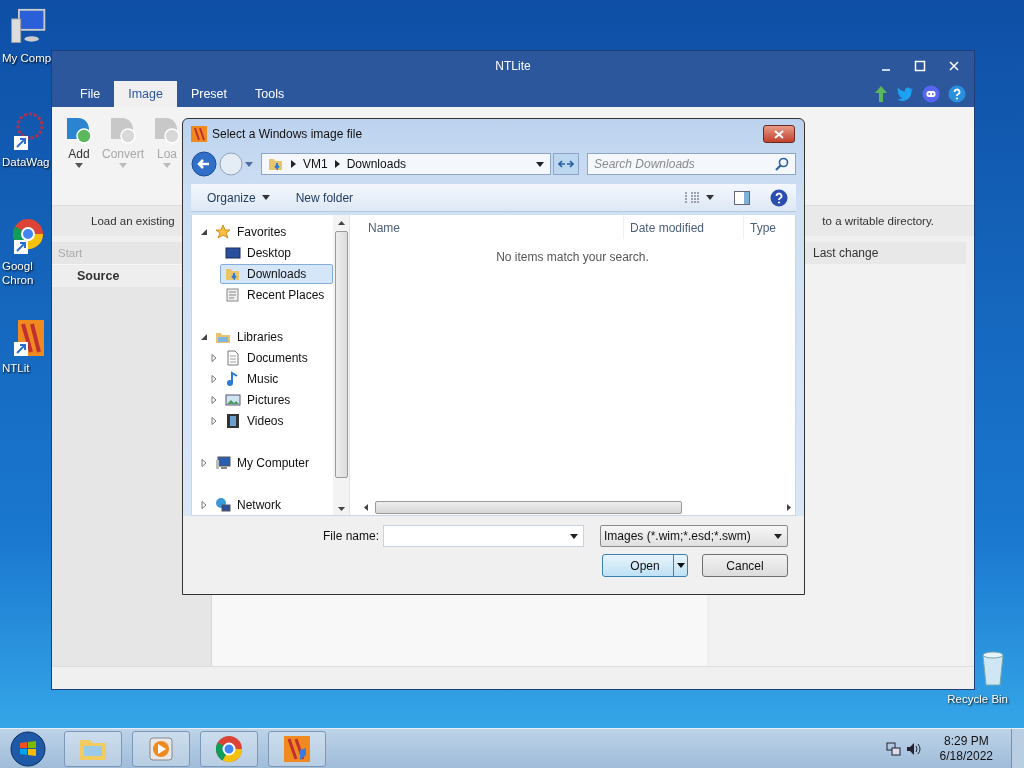 The image size is (1024, 768). What do you see at coordinates (572, 257) in the screenshot?
I see `empty-message: No items match your search.` at bounding box center [572, 257].